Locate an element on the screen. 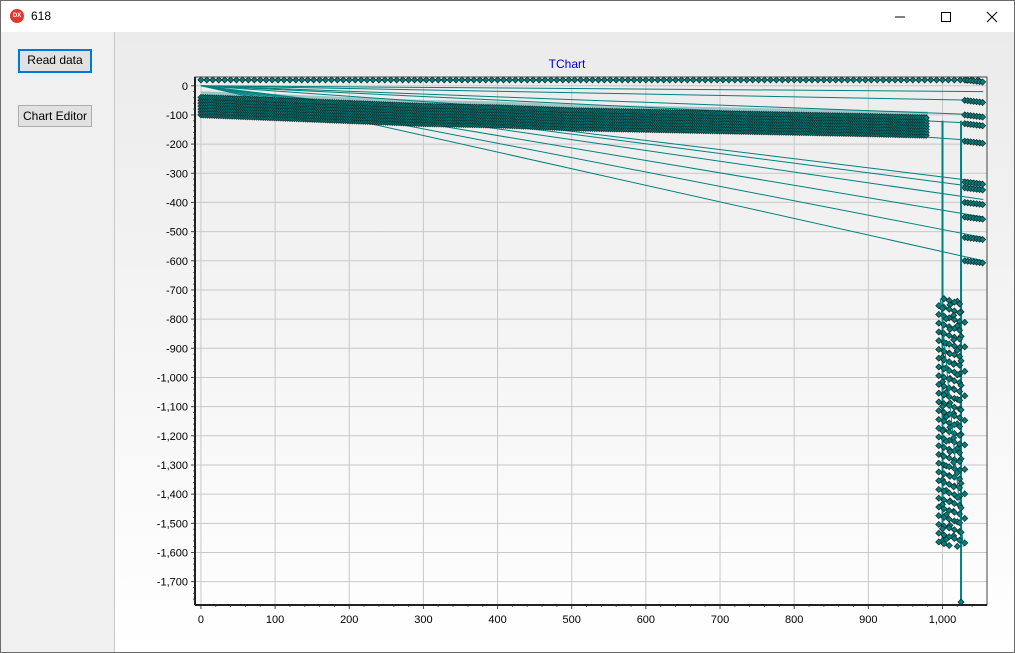 The height and width of the screenshot is (653, 1015). y-tick-label: -1,600 is located at coordinates (172, 553).